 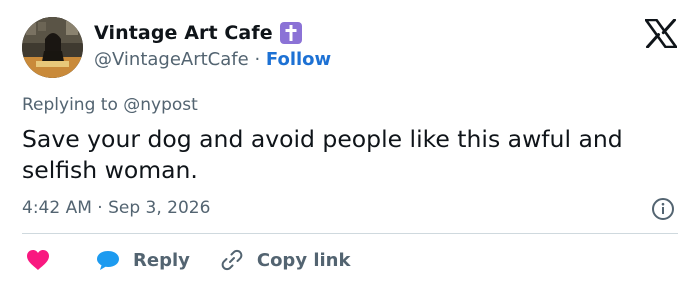 What do you see at coordinates (57, 208) in the screenshot?
I see `tweet-time: 4:42 AM` at bounding box center [57, 208].